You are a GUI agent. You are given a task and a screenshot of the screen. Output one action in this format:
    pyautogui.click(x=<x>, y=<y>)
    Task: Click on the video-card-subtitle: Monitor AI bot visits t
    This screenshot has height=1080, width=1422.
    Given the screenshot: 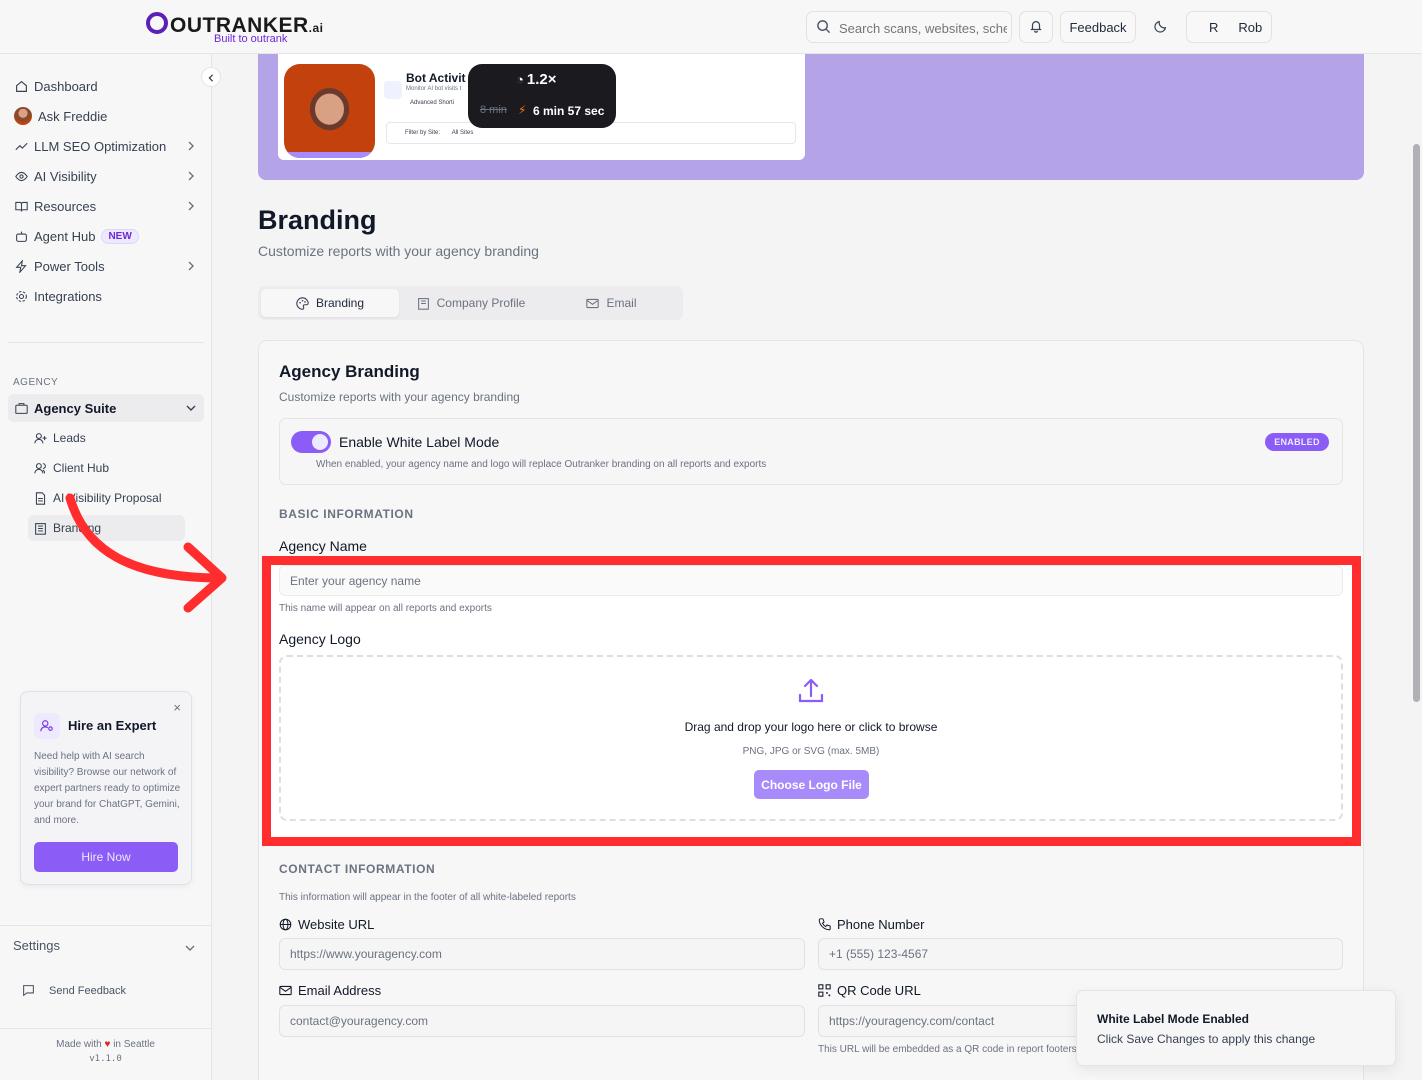 What is the action you would take?
    pyautogui.click(x=434, y=89)
    